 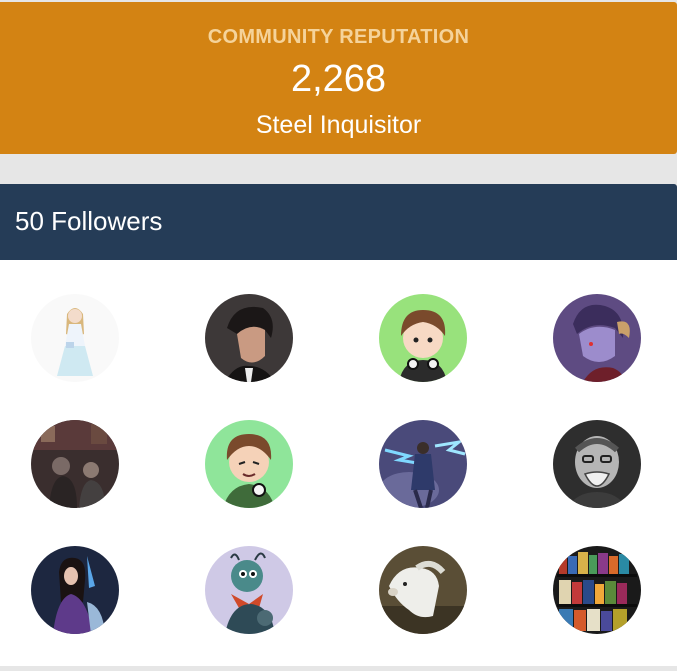 I want to click on grayscale-laughing-man-avatar, so click(x=597, y=464).